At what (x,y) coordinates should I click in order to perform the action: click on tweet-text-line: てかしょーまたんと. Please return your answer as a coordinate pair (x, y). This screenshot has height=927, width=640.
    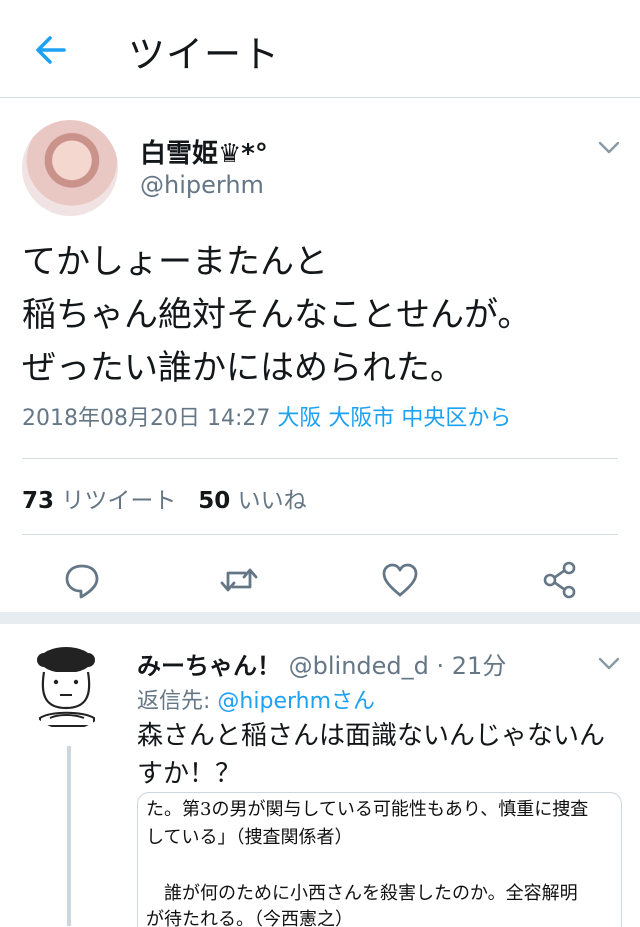
    Looking at the image, I should click on (175, 262).